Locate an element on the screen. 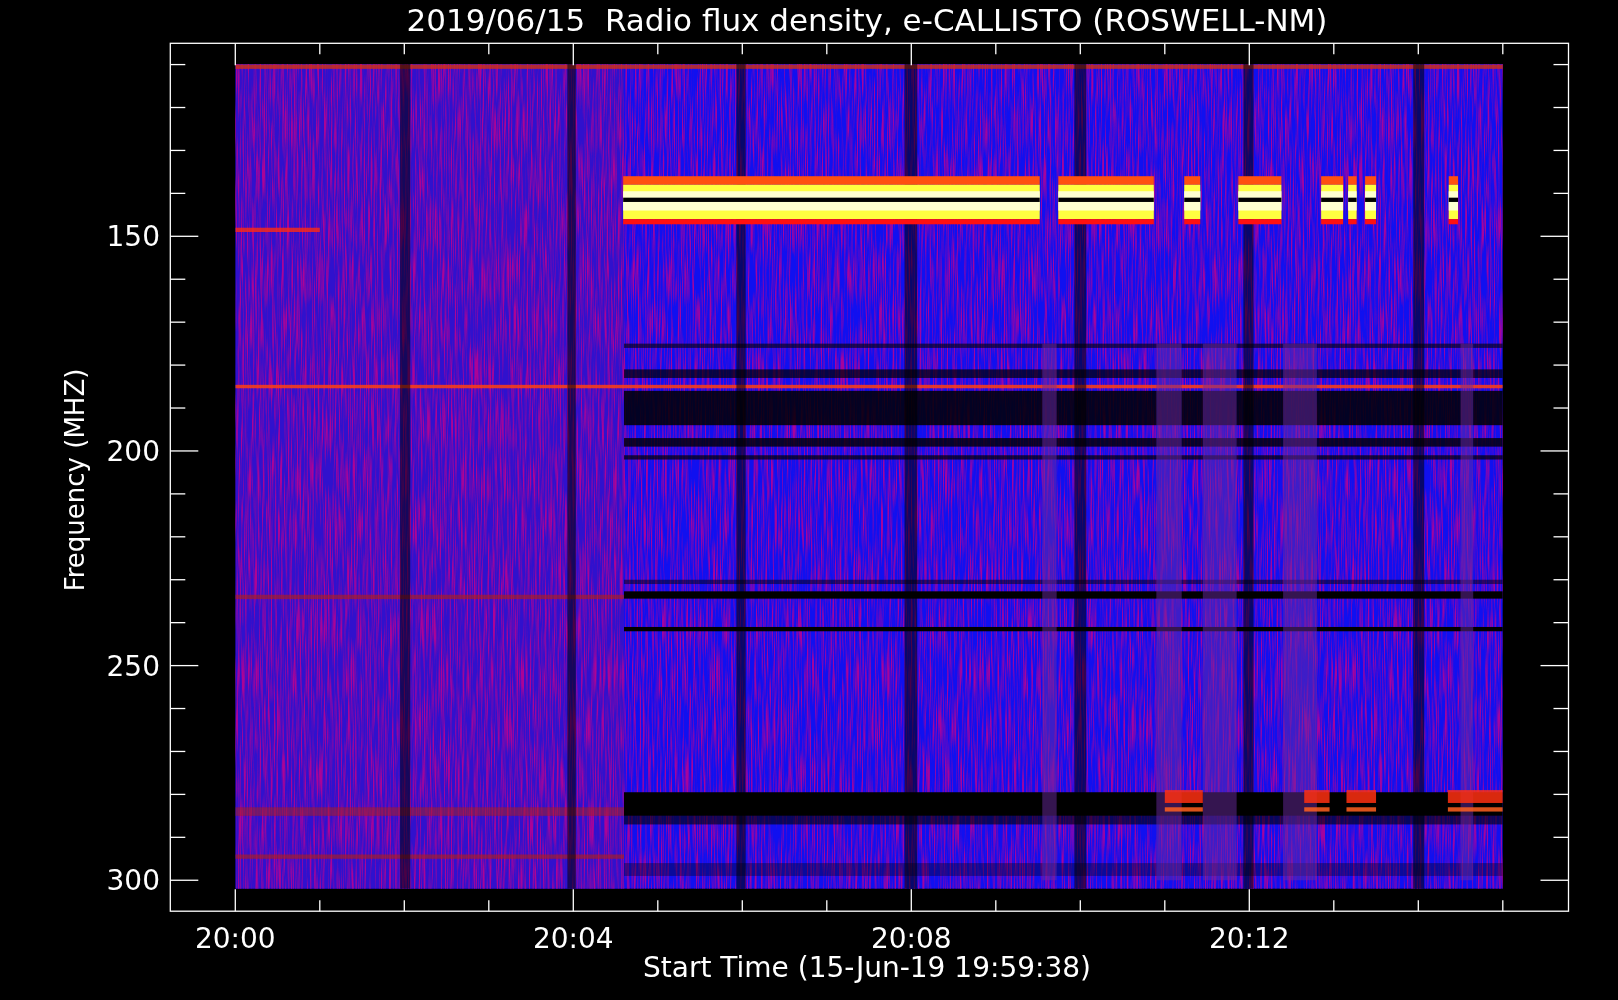 This screenshot has width=1618, height=1000. tick-label: 20:00 is located at coordinates (235, 938).